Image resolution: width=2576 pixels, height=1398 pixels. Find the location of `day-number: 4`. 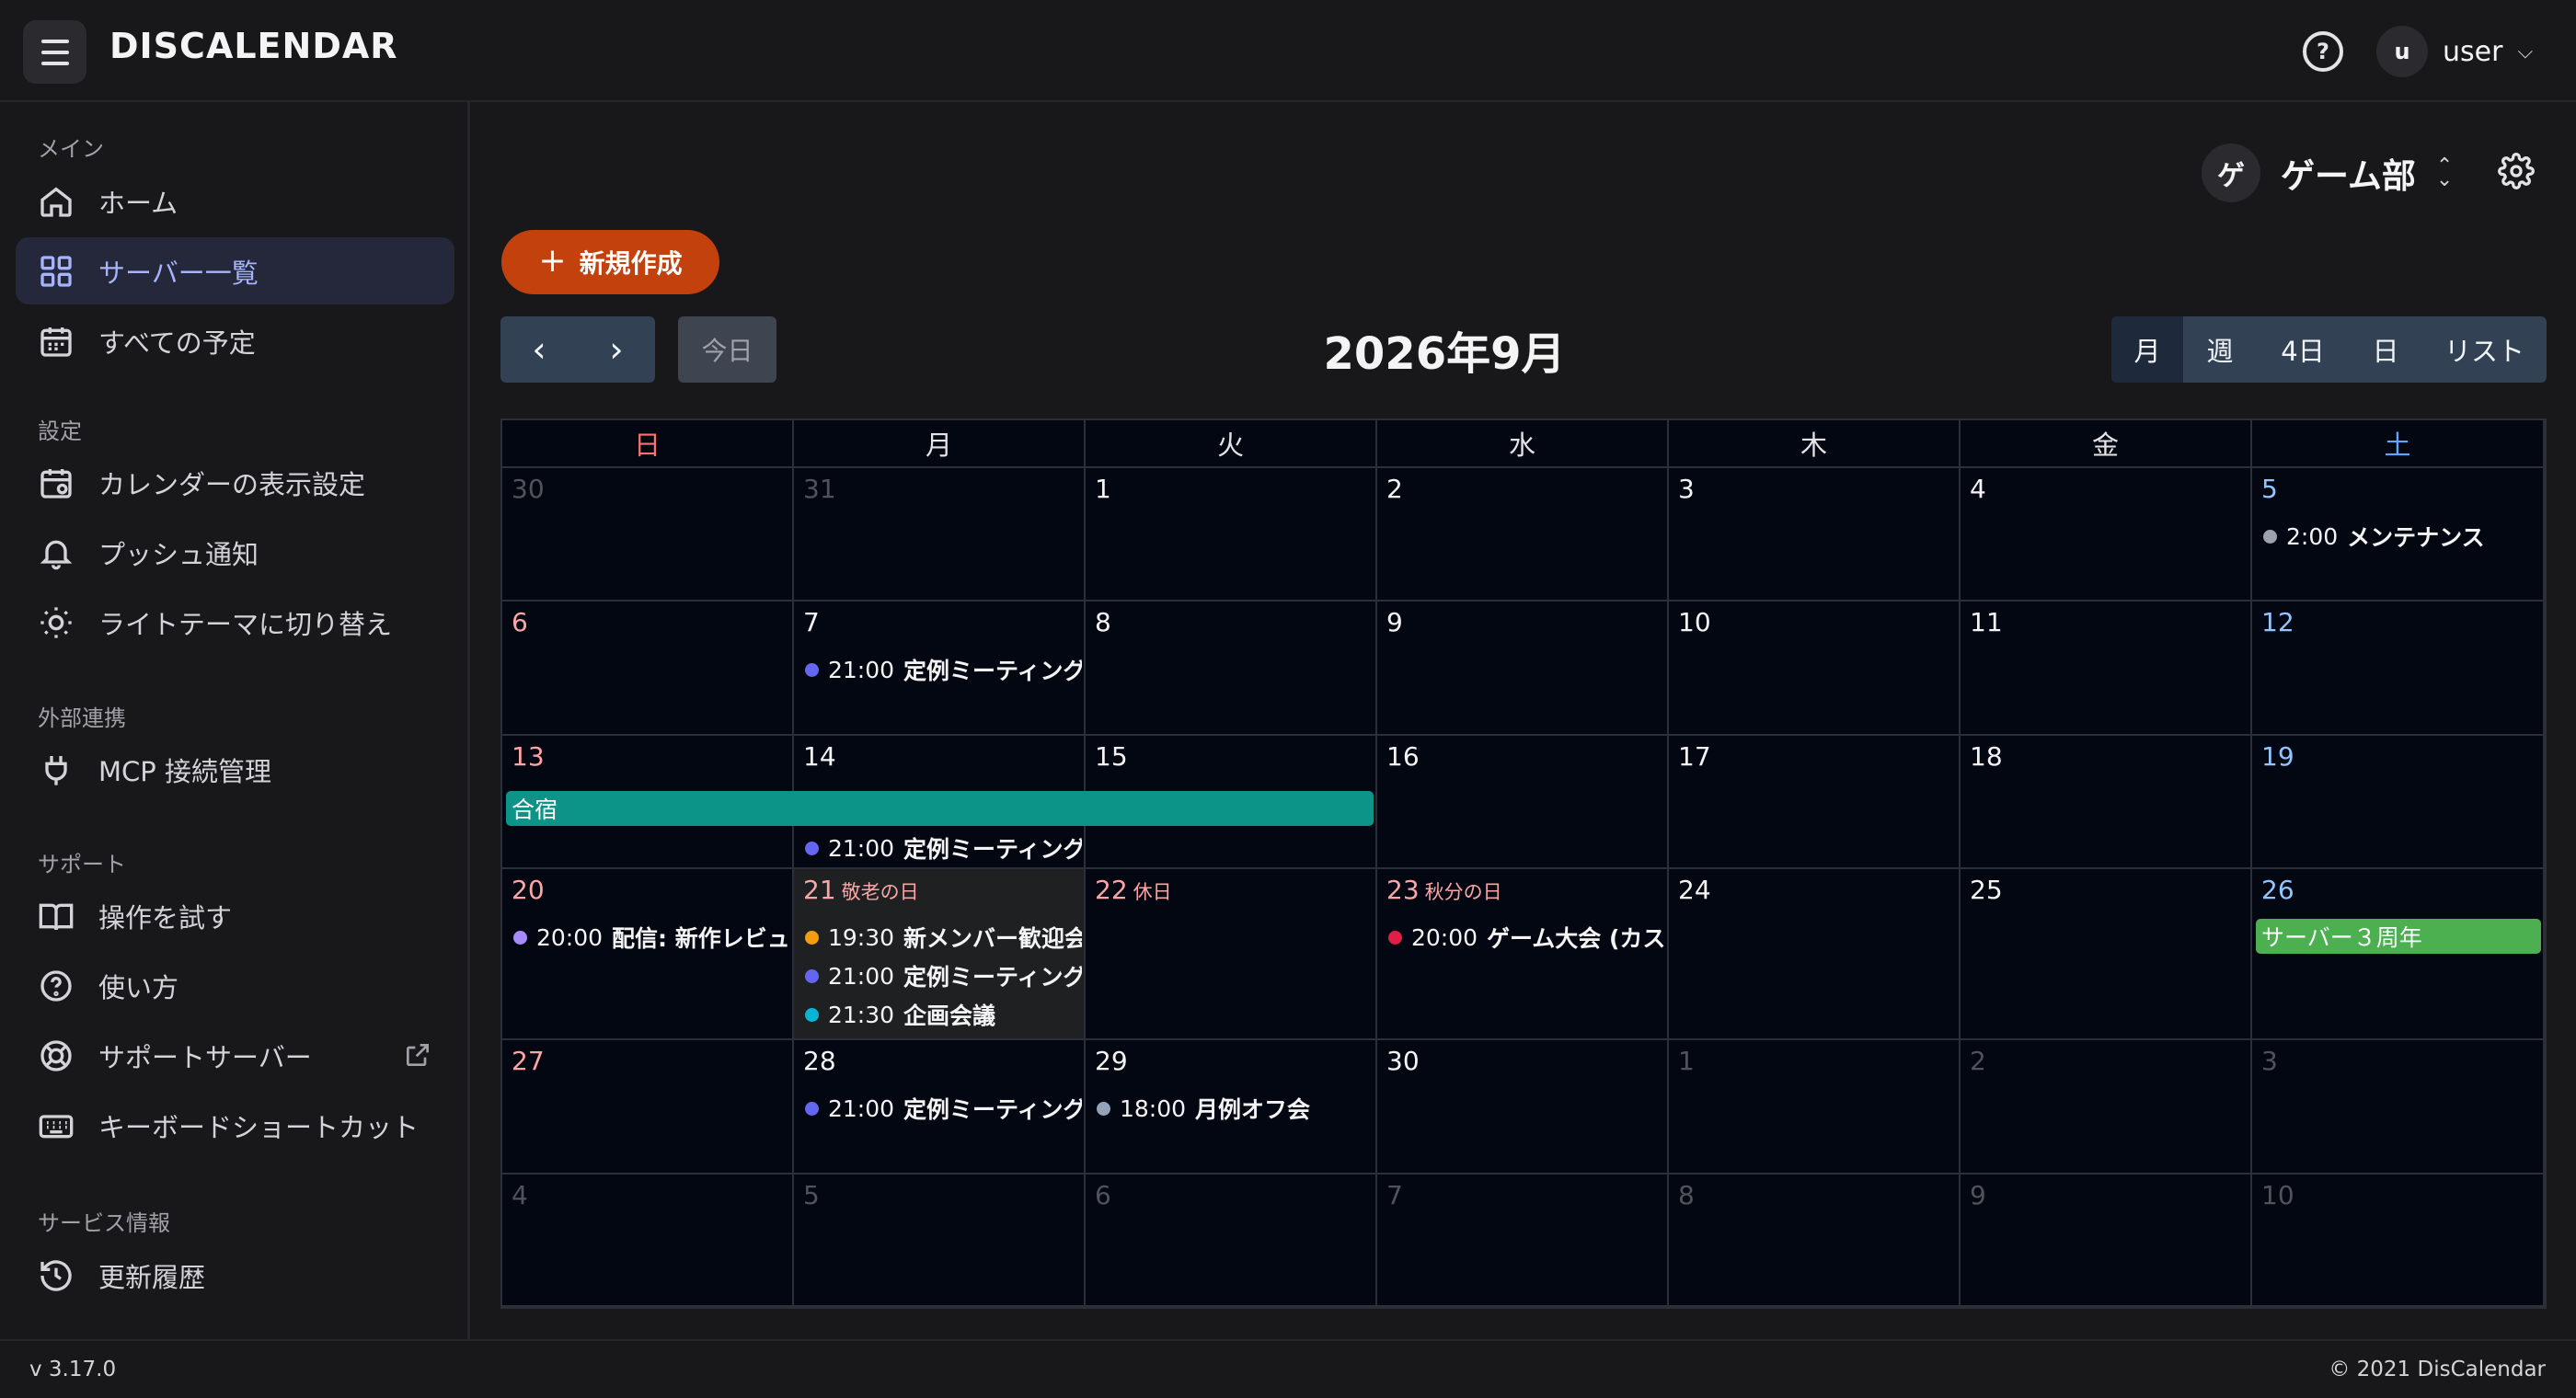

day-number: 4 is located at coordinates (1978, 489).